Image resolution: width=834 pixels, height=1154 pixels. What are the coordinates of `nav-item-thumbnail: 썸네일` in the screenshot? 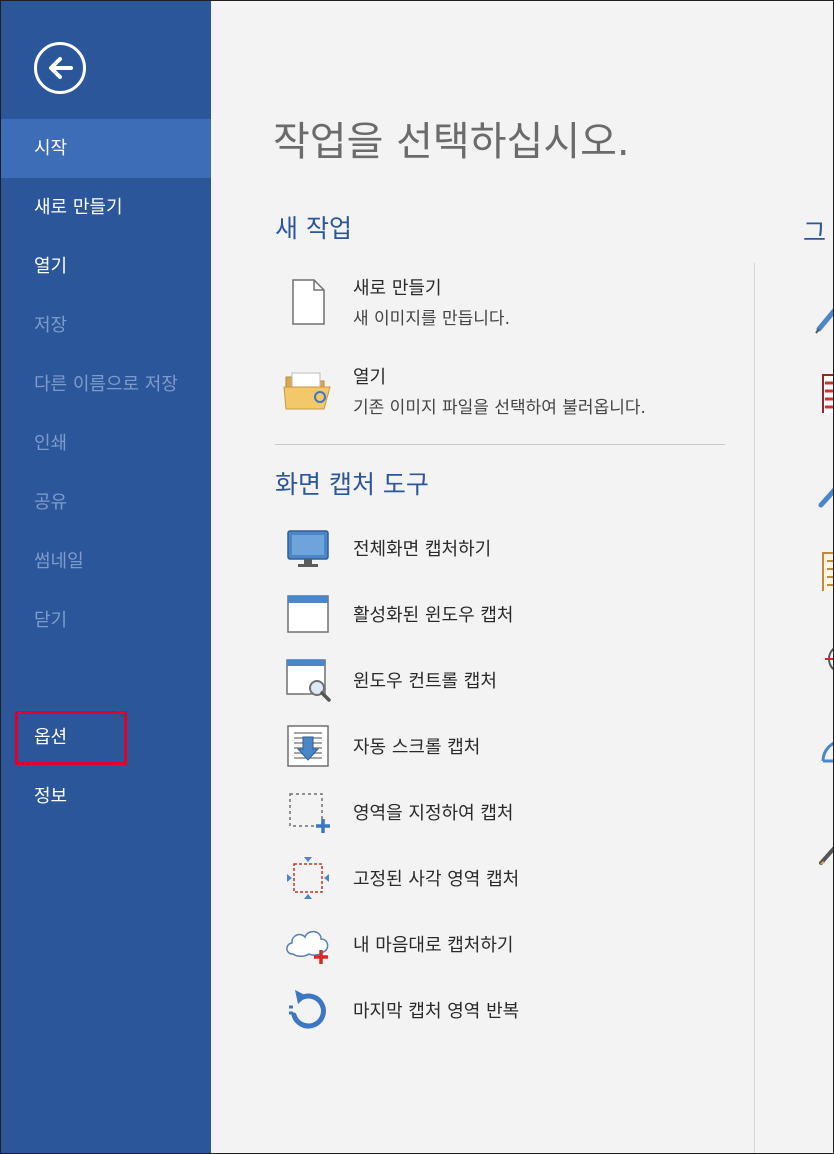 It's located at (59, 561).